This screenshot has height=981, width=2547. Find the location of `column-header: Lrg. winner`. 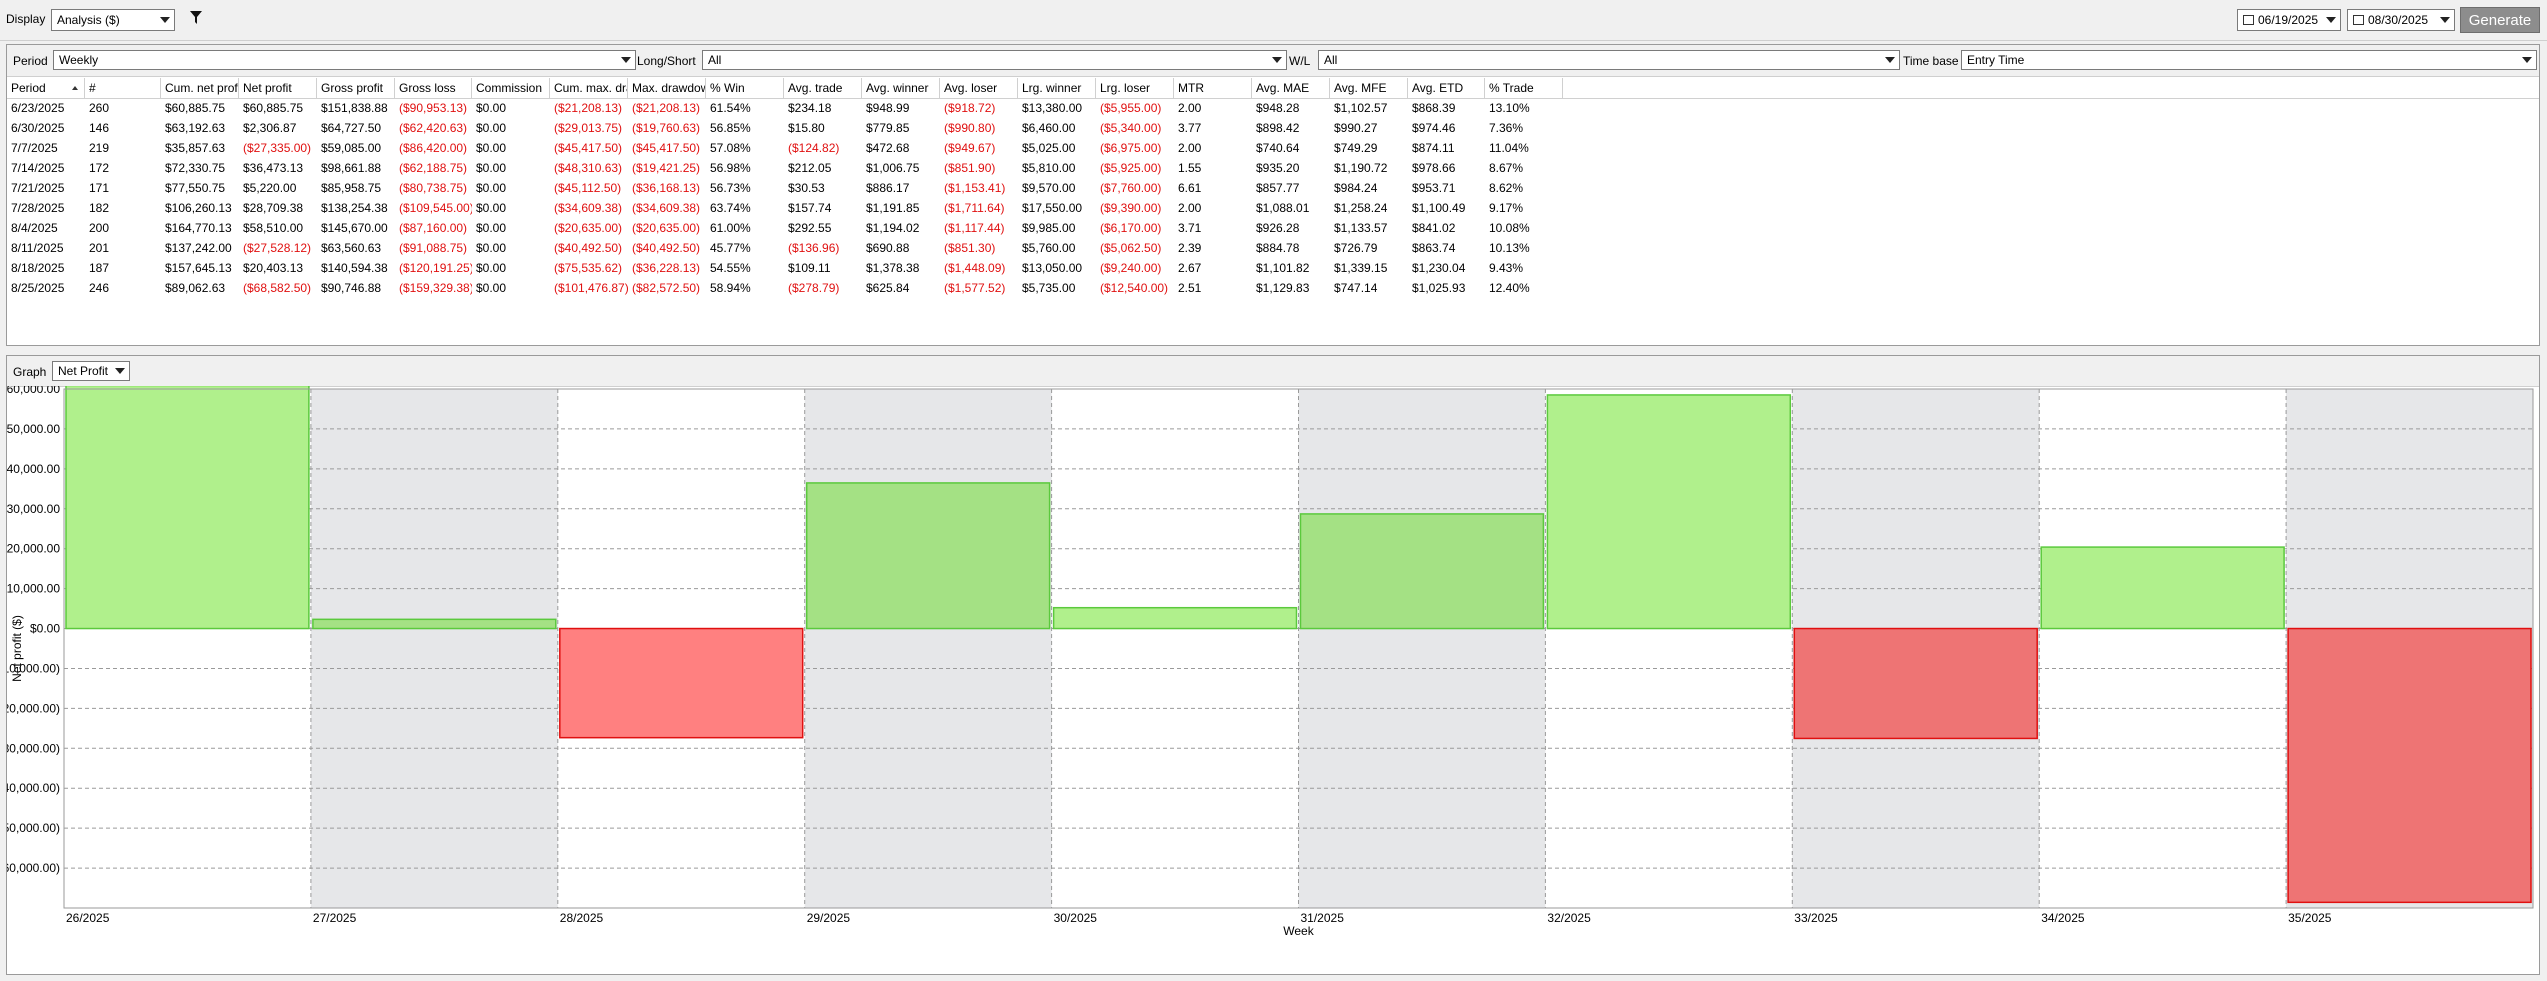

column-header: Lrg. winner is located at coordinates (1057, 88).